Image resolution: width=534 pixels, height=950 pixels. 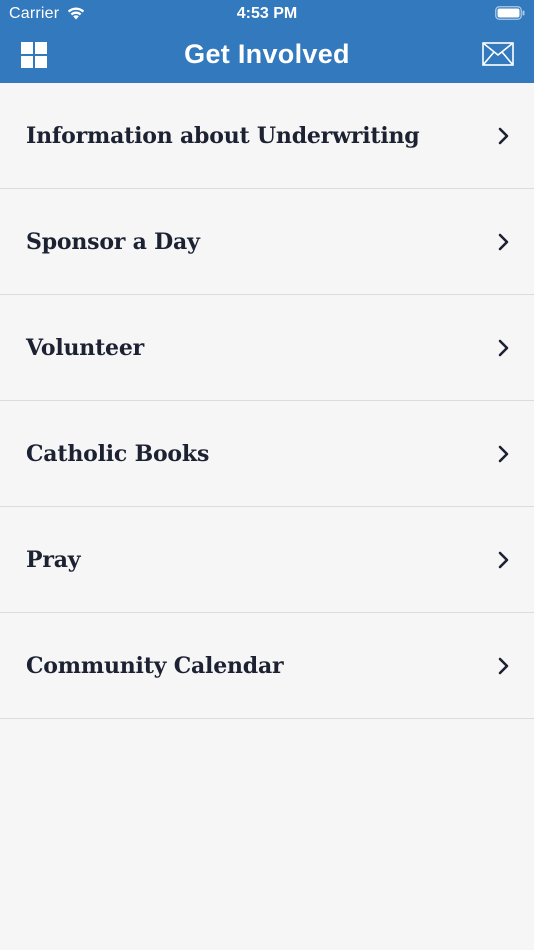 I want to click on list-item-label: Community Calendar, so click(x=155, y=666).